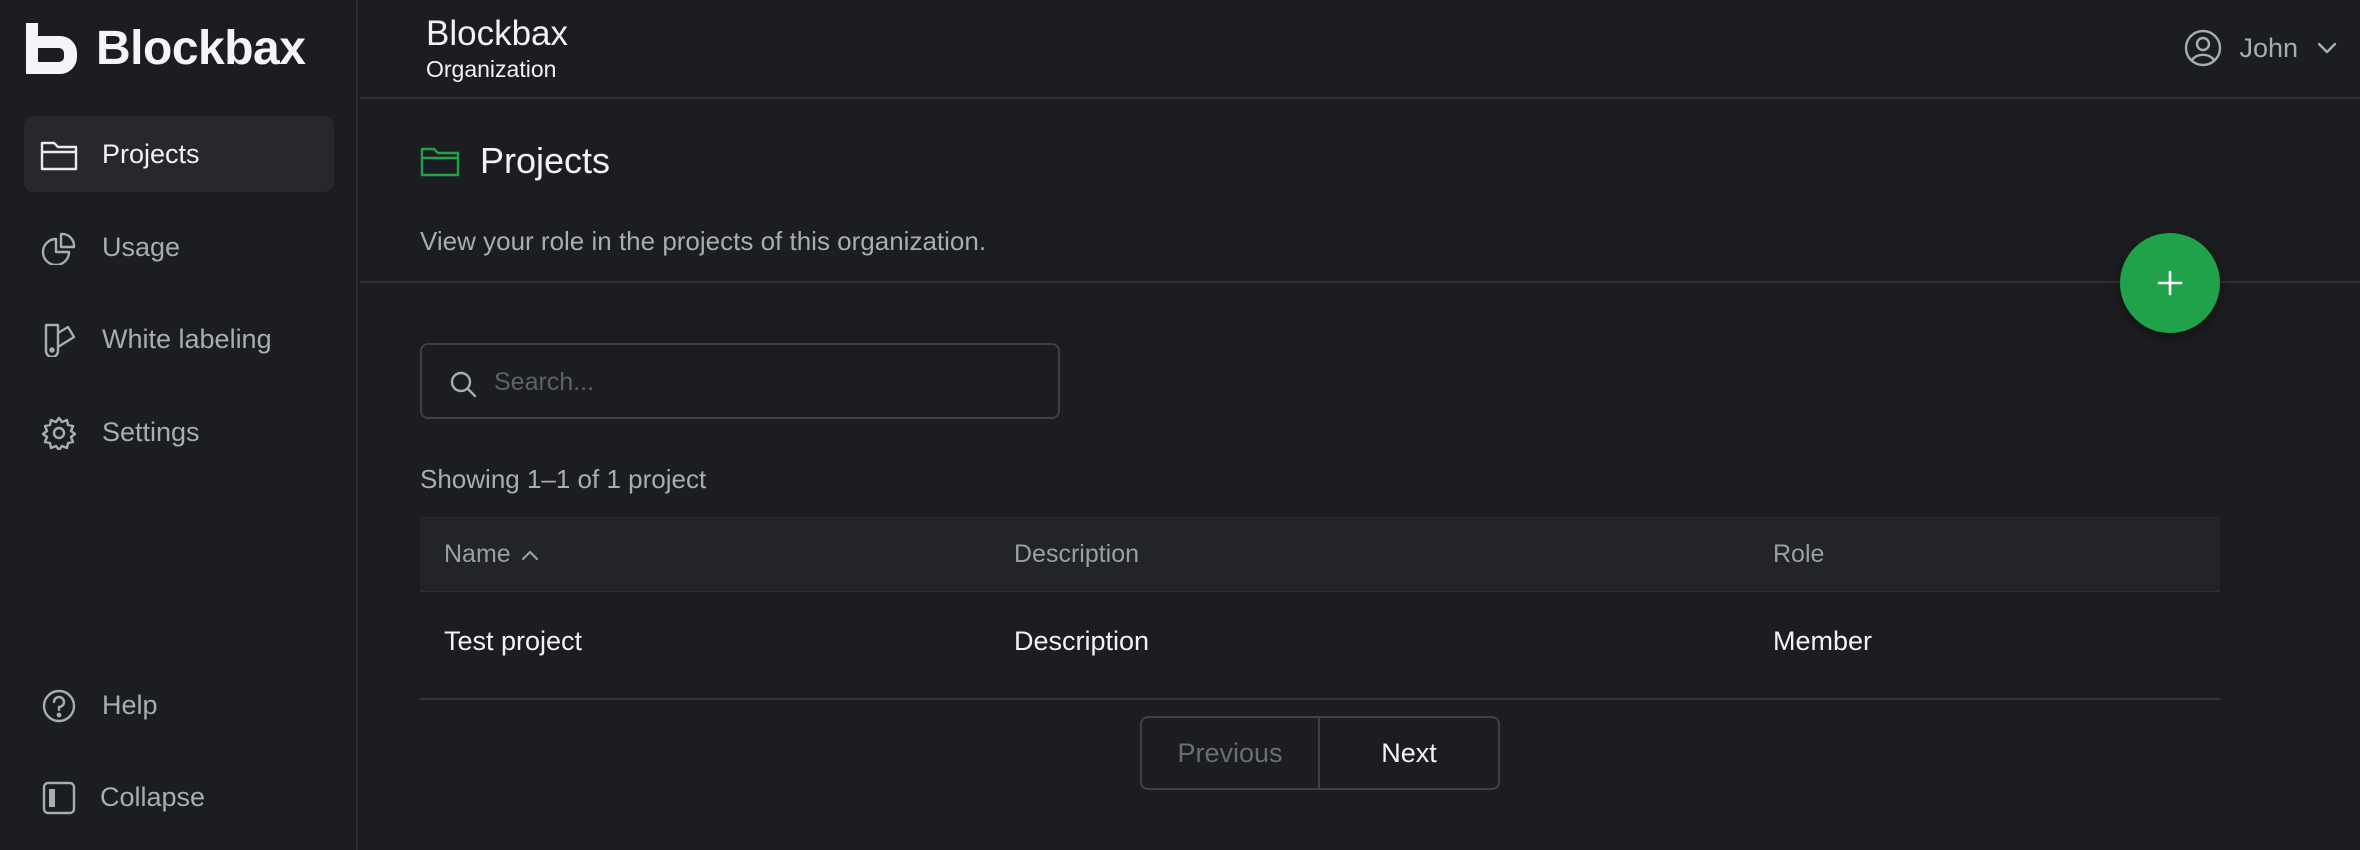  I want to click on user-name: John, so click(2268, 47).